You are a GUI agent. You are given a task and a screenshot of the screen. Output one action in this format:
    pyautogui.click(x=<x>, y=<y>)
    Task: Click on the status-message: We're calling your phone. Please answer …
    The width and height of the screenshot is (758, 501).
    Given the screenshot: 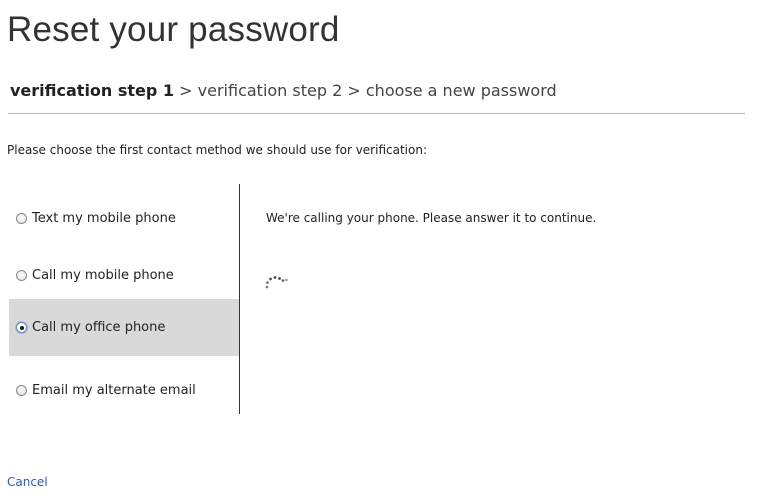 What is the action you would take?
    pyautogui.click(x=431, y=218)
    